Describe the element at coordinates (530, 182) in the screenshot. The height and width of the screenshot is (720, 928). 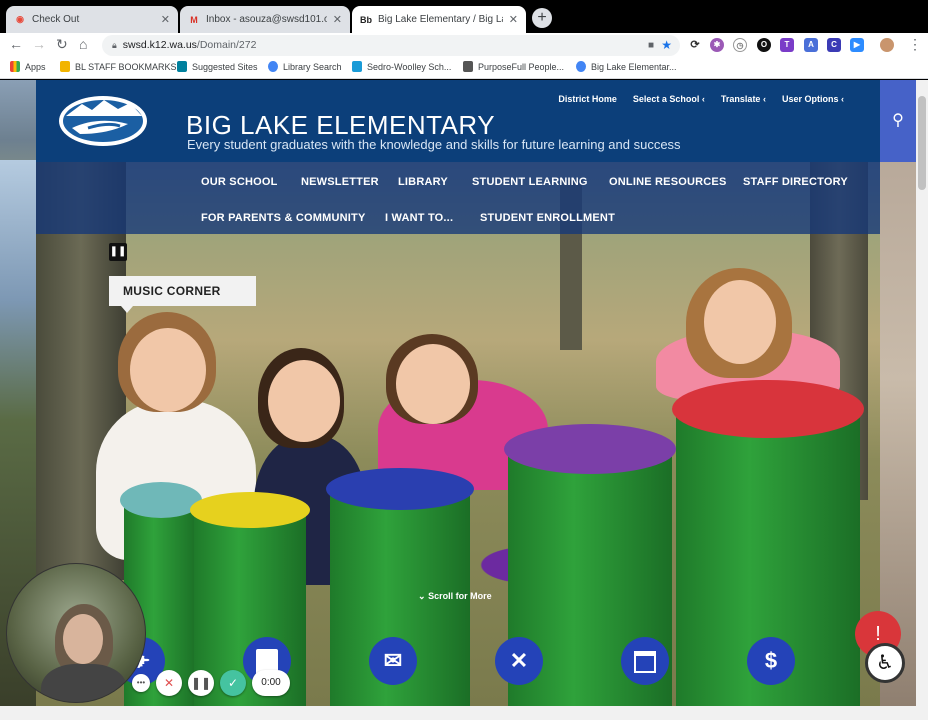
I see `nav-student-learning: STUDENT LEARNING` at that location.